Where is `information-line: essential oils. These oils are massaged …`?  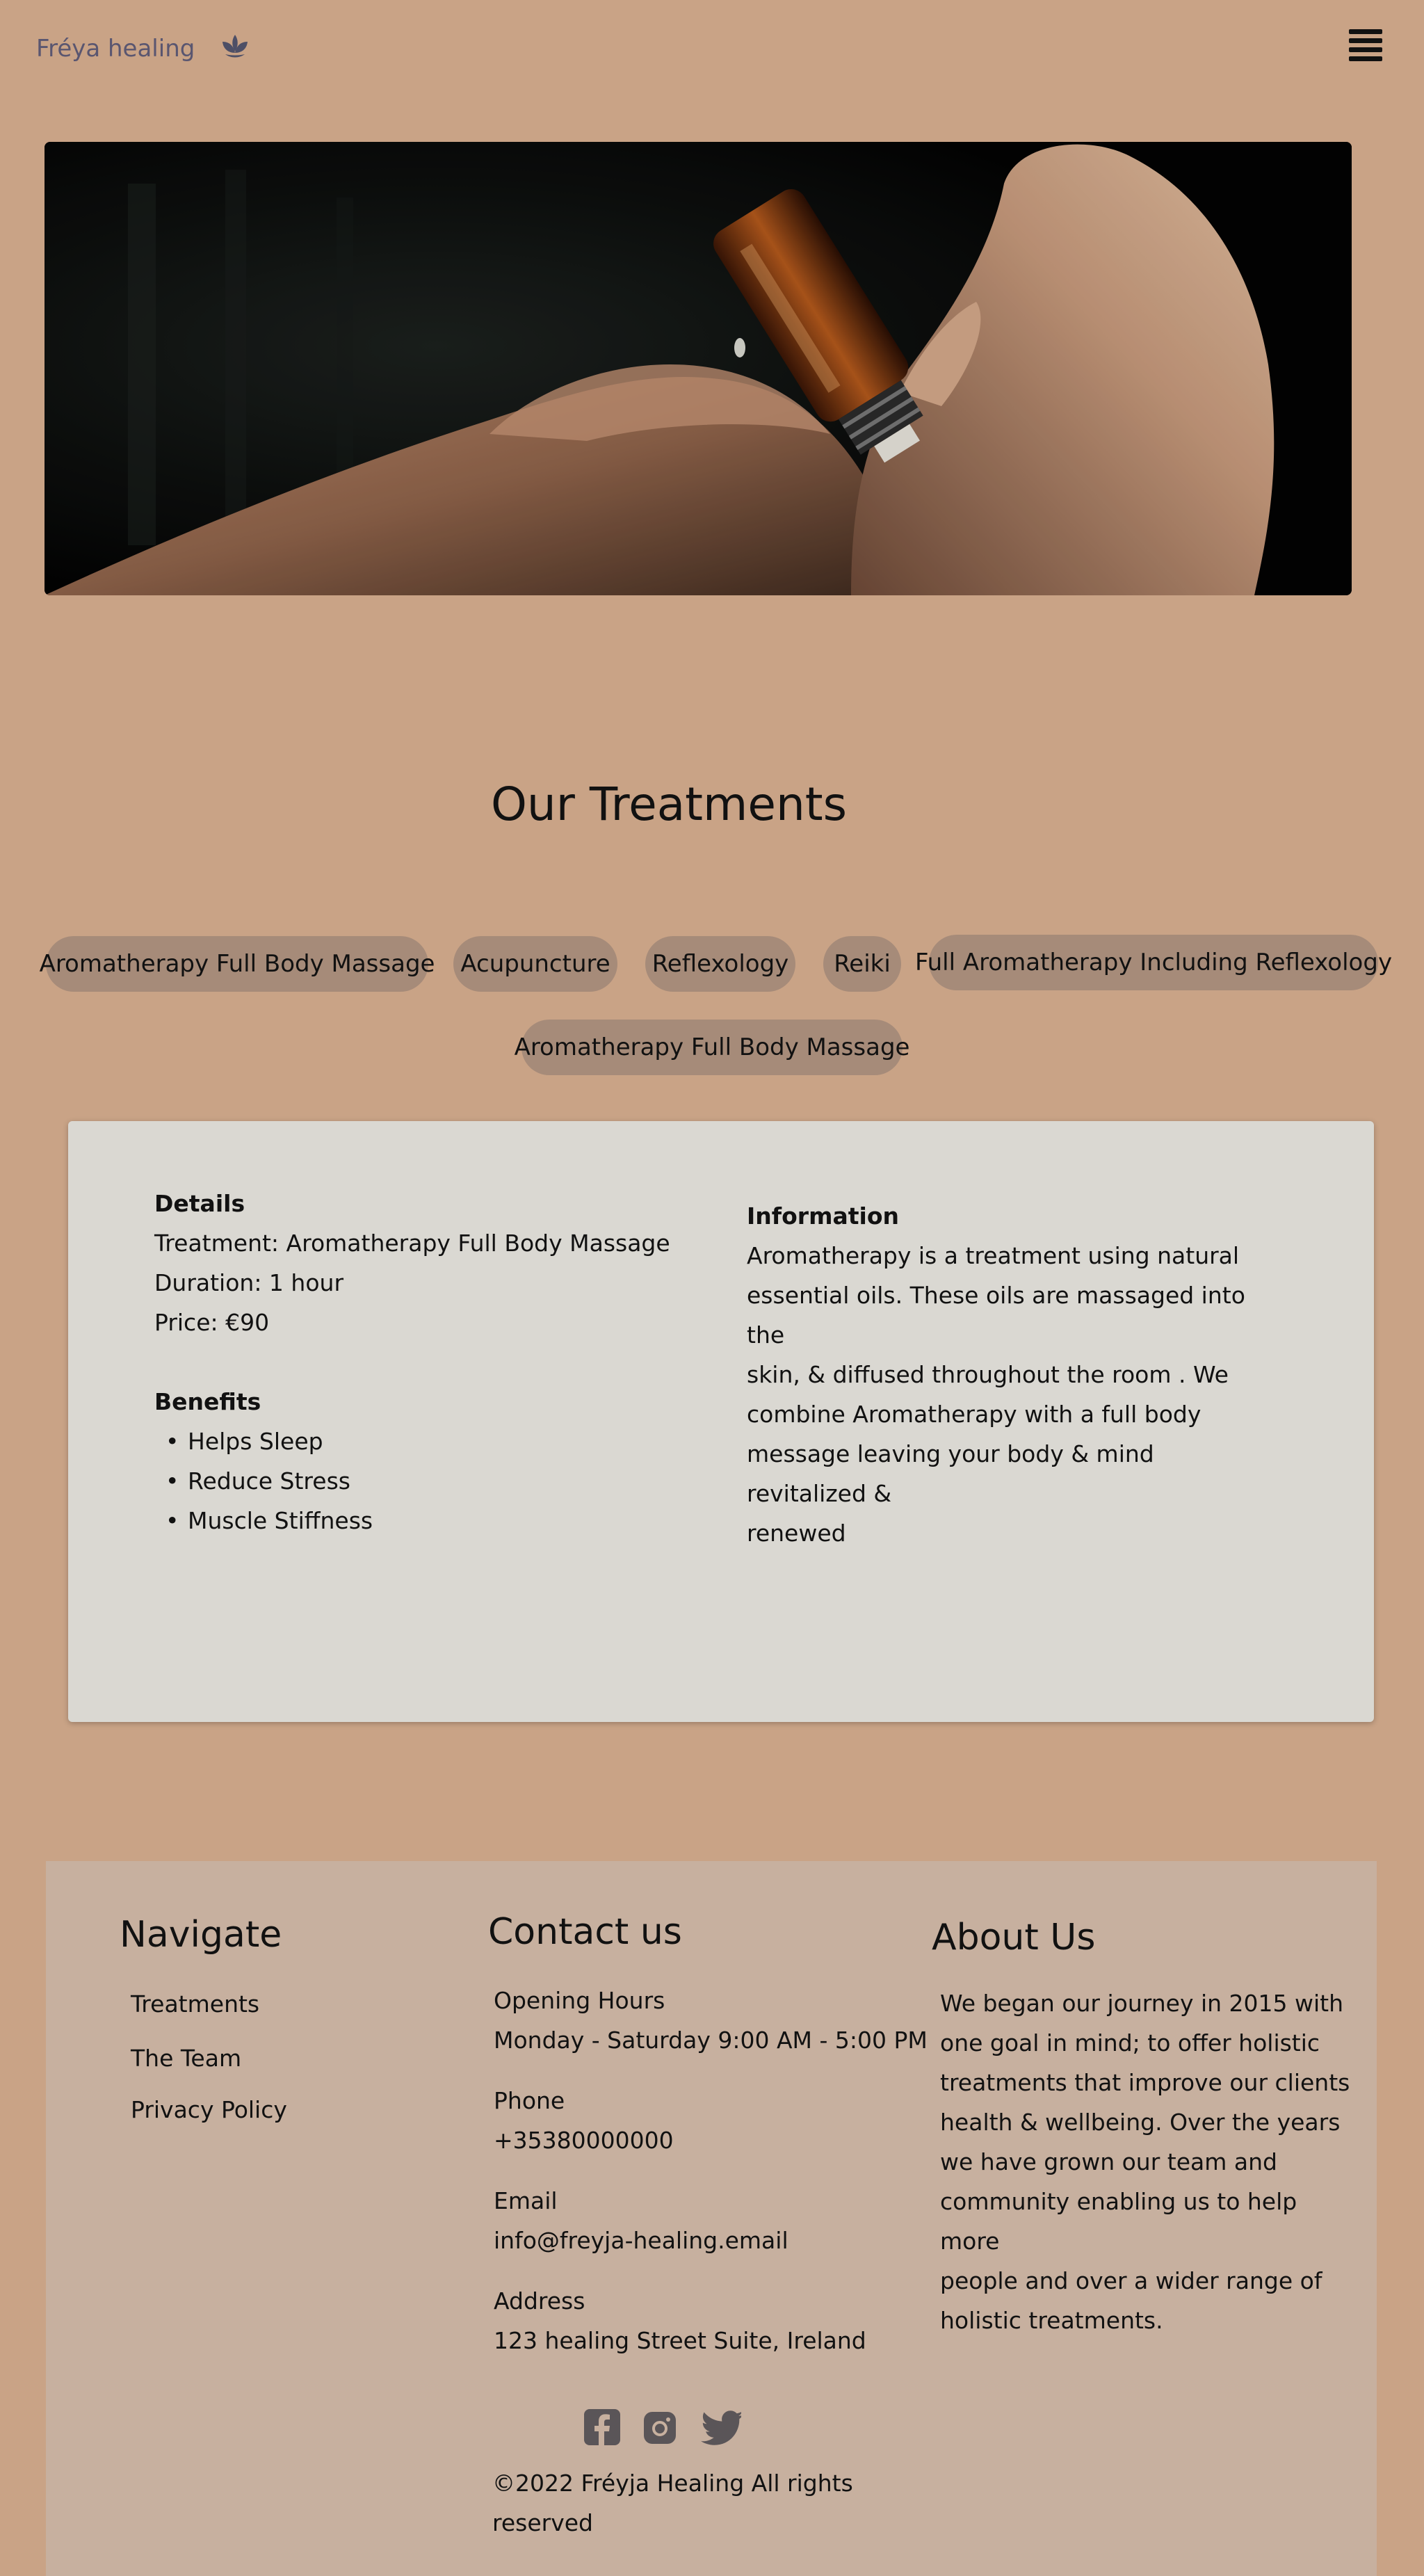
information-line: essential oils. These oils are massaged … is located at coordinates (996, 1315).